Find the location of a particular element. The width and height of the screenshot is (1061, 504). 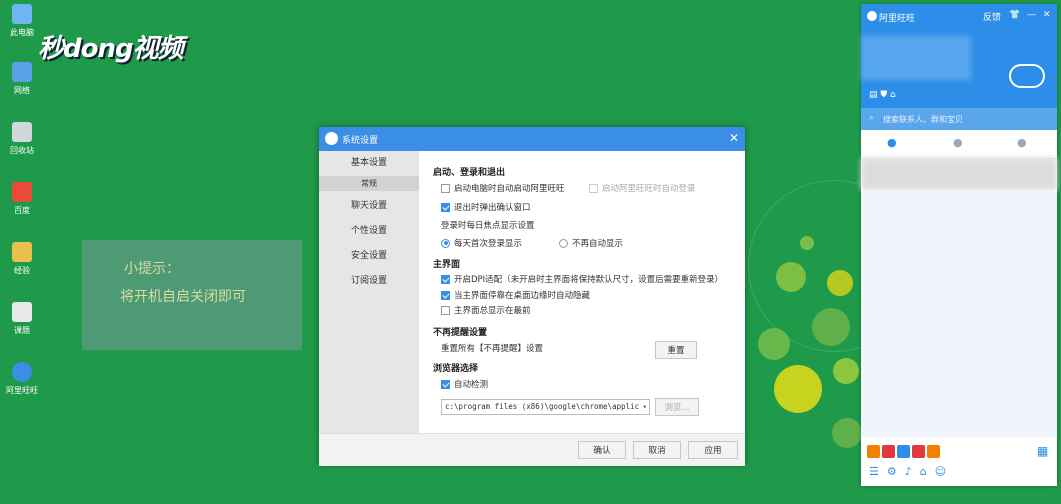

no-auto-radio is located at coordinates (563, 243).